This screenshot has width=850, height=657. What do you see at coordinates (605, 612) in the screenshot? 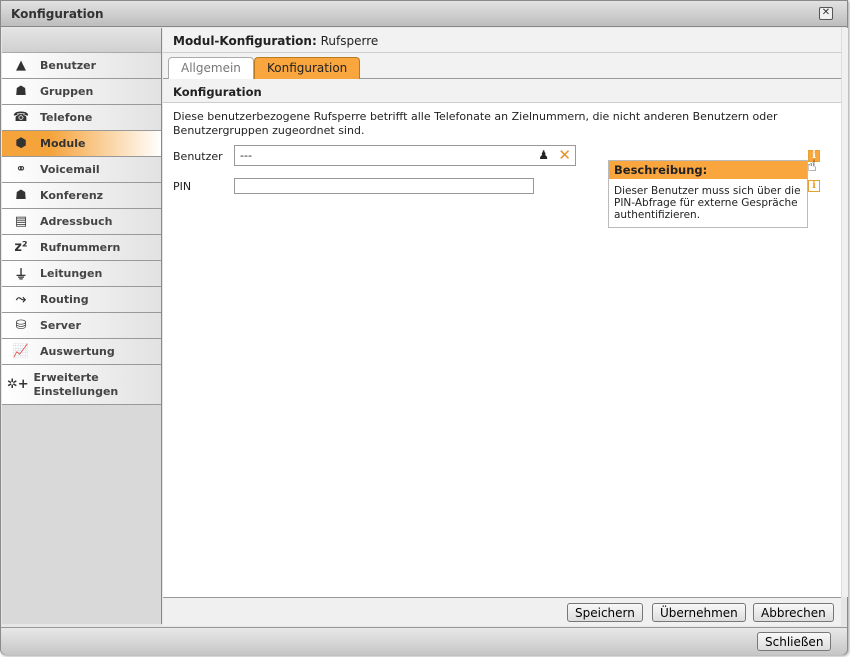
I see `save-button: Speichern` at bounding box center [605, 612].